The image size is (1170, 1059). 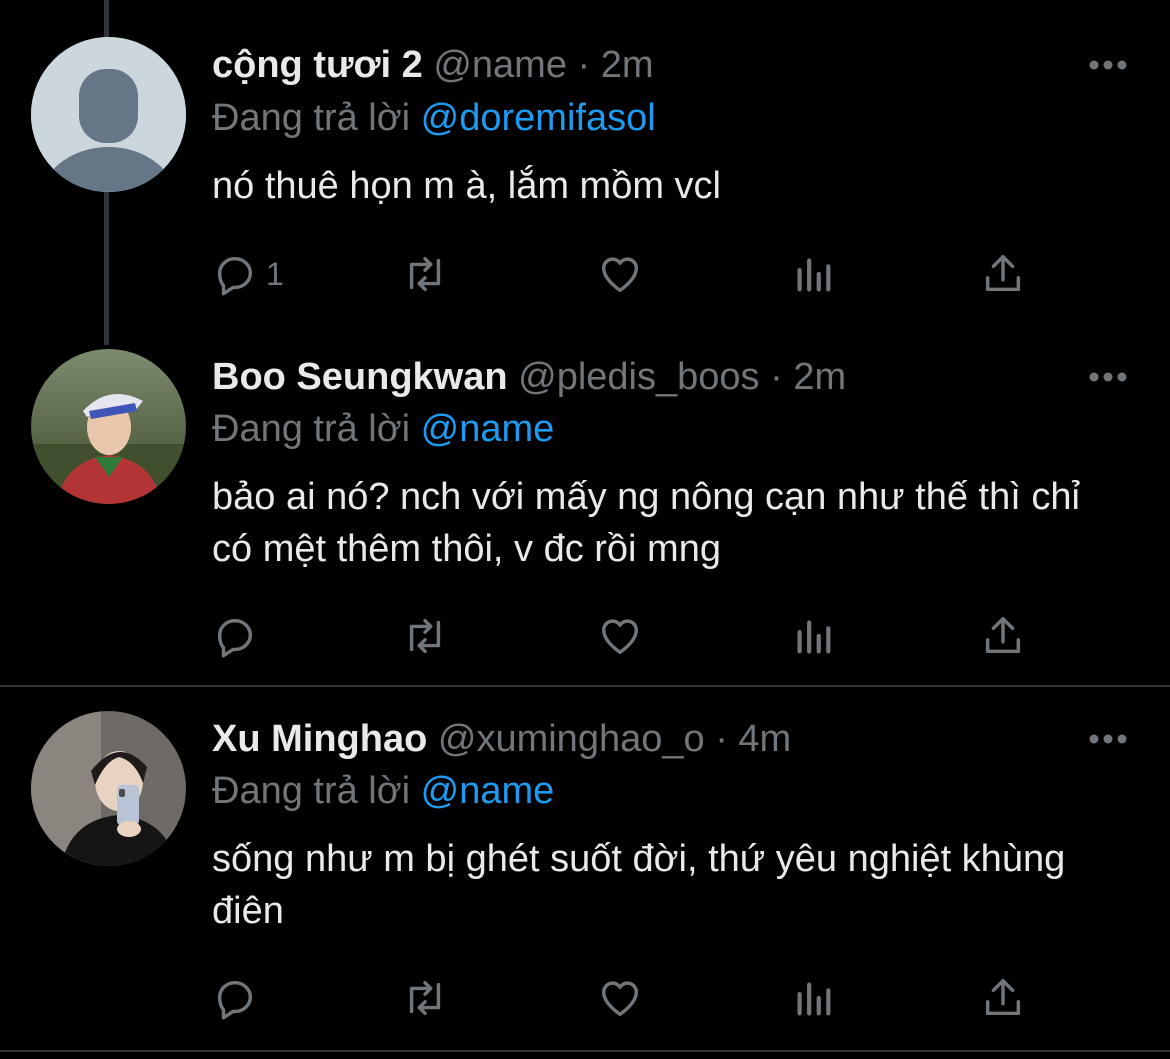 What do you see at coordinates (585, 1051) in the screenshot?
I see `tweet-divider` at bounding box center [585, 1051].